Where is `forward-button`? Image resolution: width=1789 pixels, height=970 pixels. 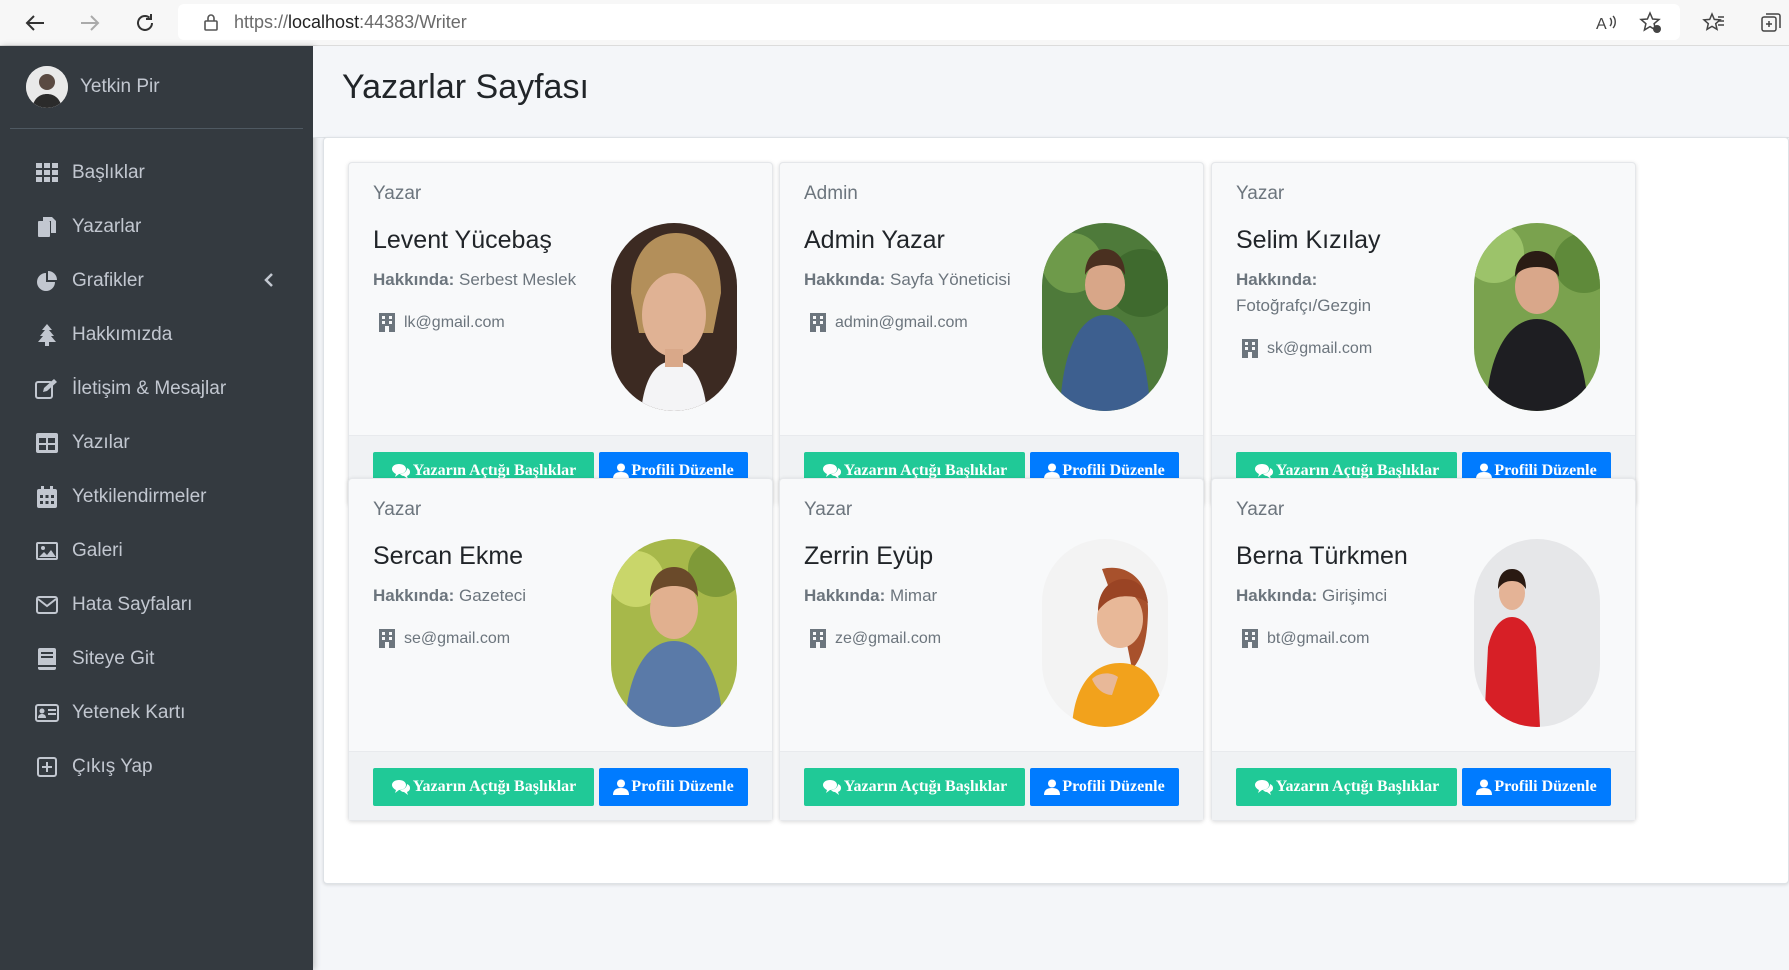 forward-button is located at coordinates (90, 23).